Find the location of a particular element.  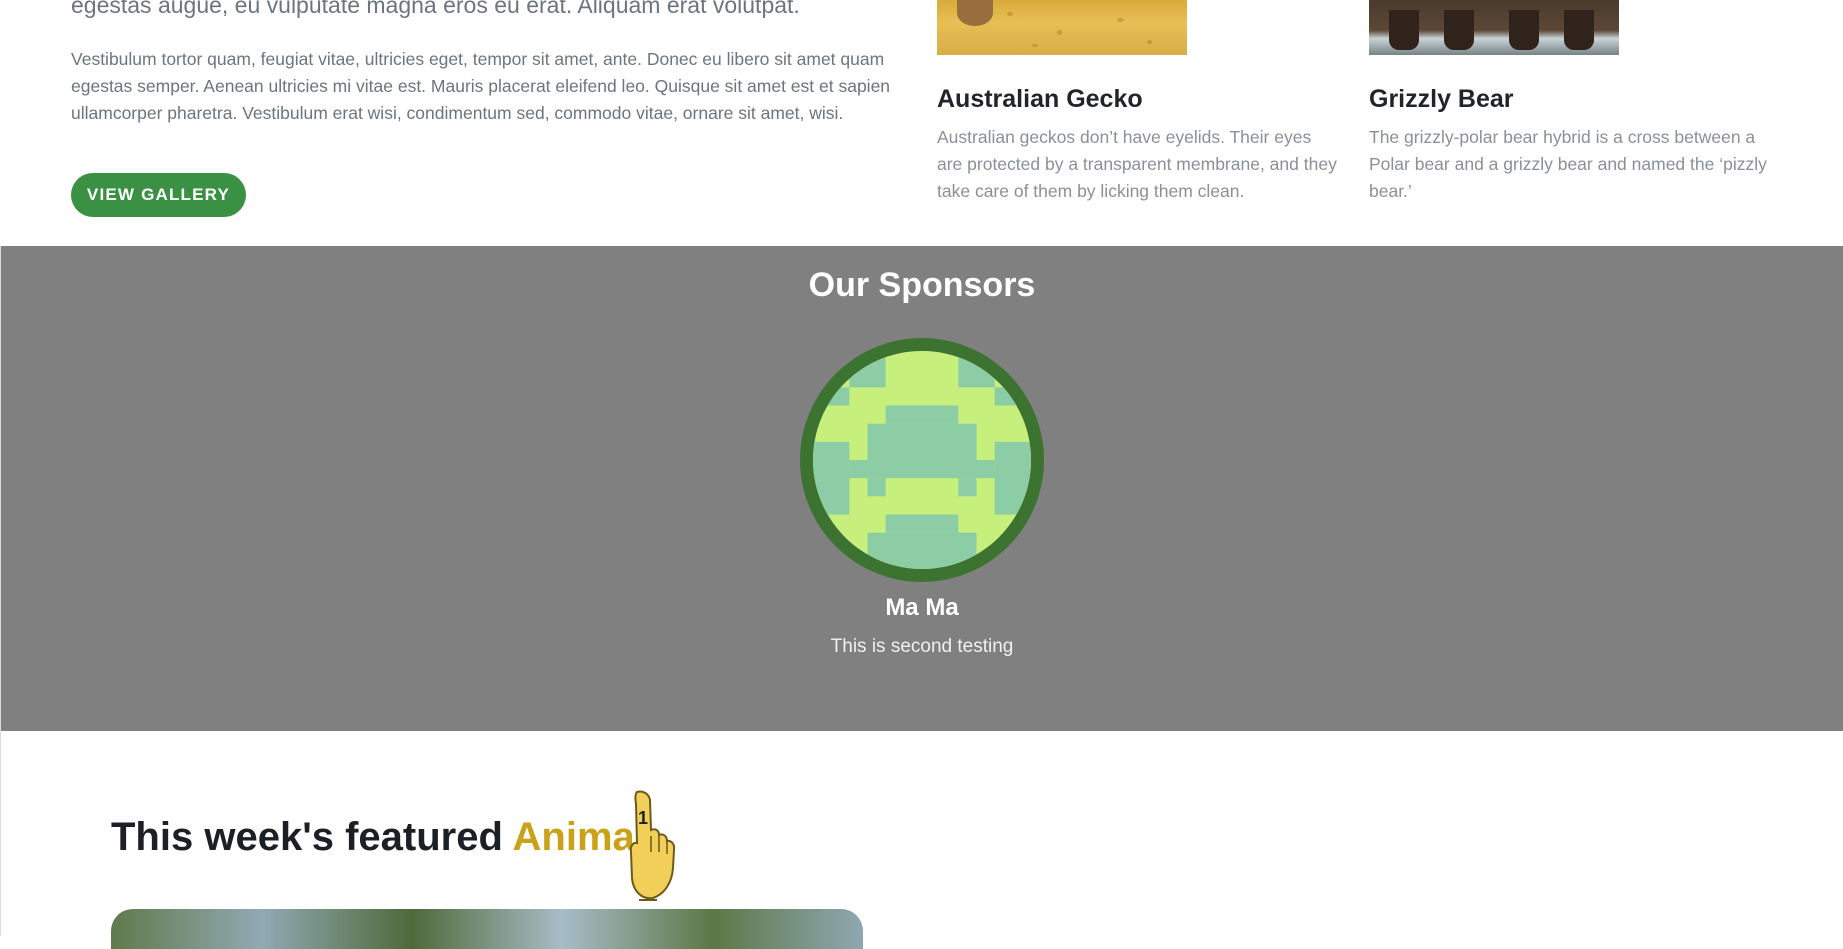

sponsor-logo-pattern is located at coordinates (922, 460).